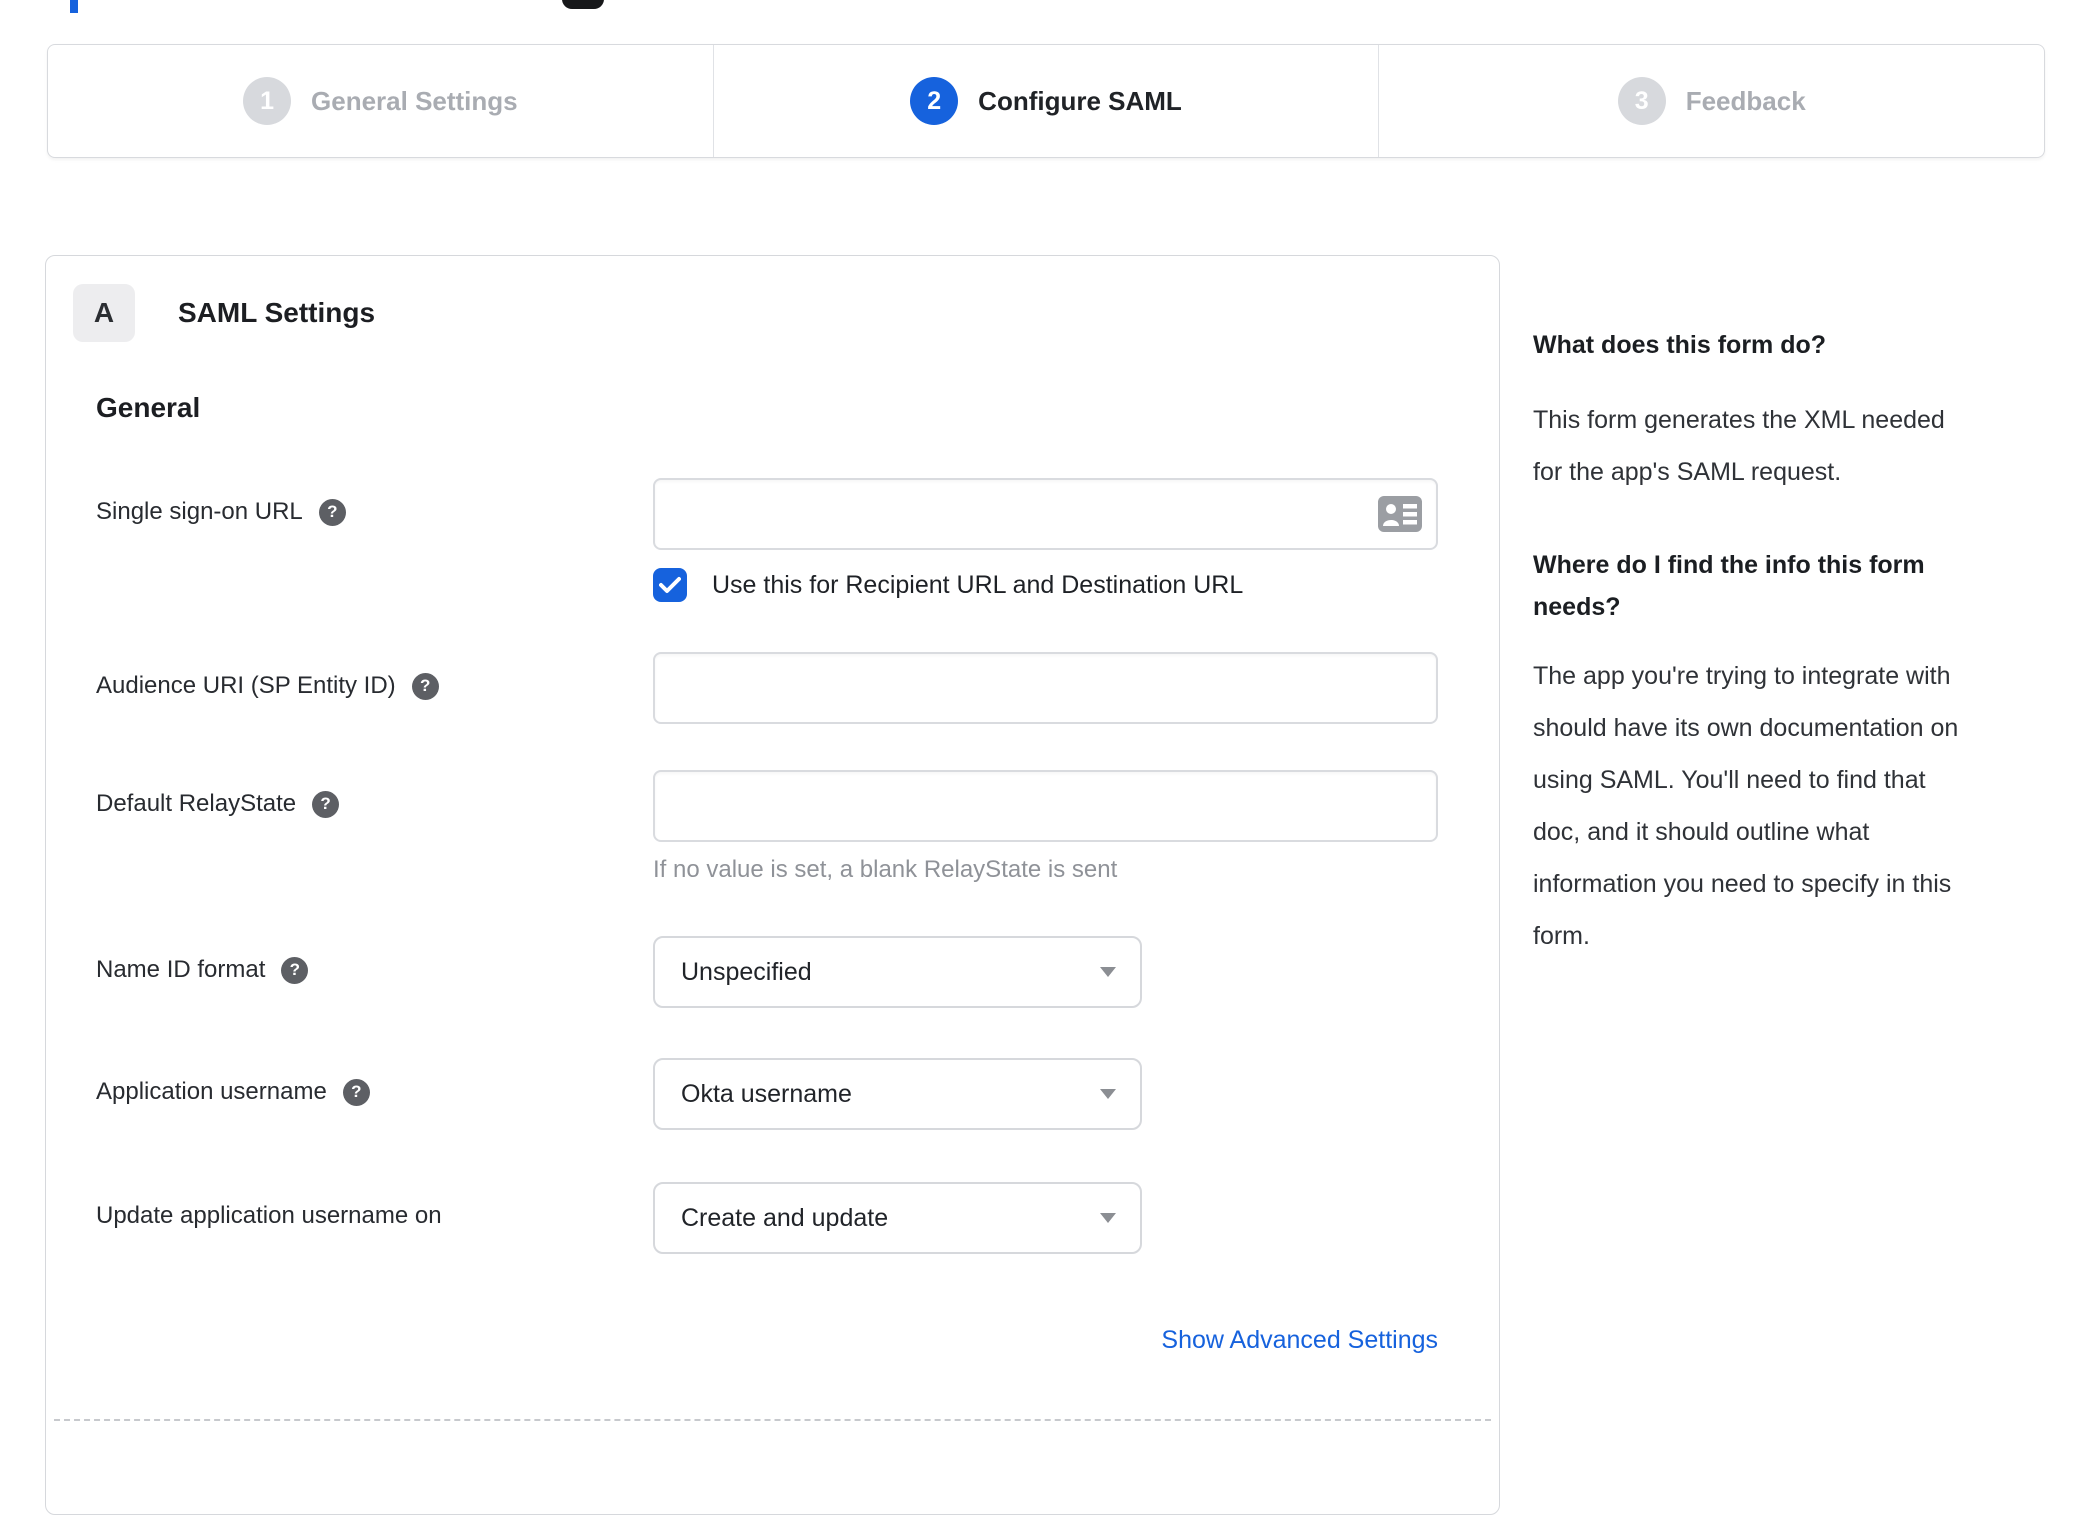  I want to click on help-answer-2-line: information you need to specify in this, so click(1742, 884).